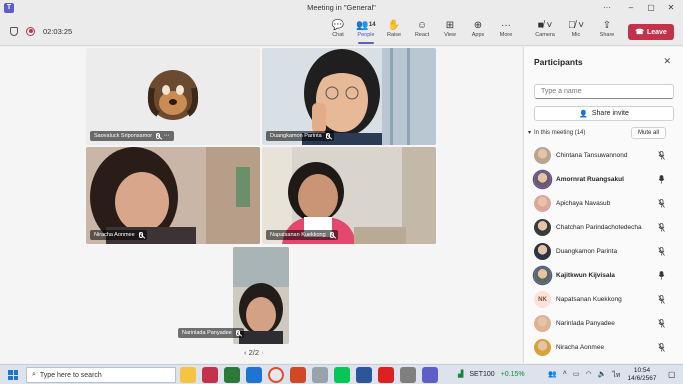  What do you see at coordinates (422, 25) in the screenshot?
I see `react-icon: ☺` at bounding box center [422, 25].